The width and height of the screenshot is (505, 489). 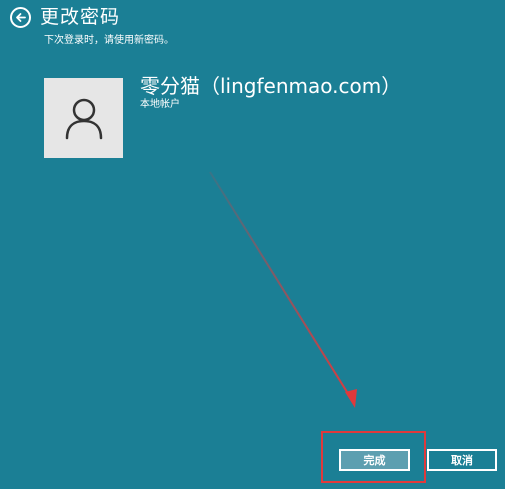 I want to click on cancel-button: 取消, so click(x=462, y=460).